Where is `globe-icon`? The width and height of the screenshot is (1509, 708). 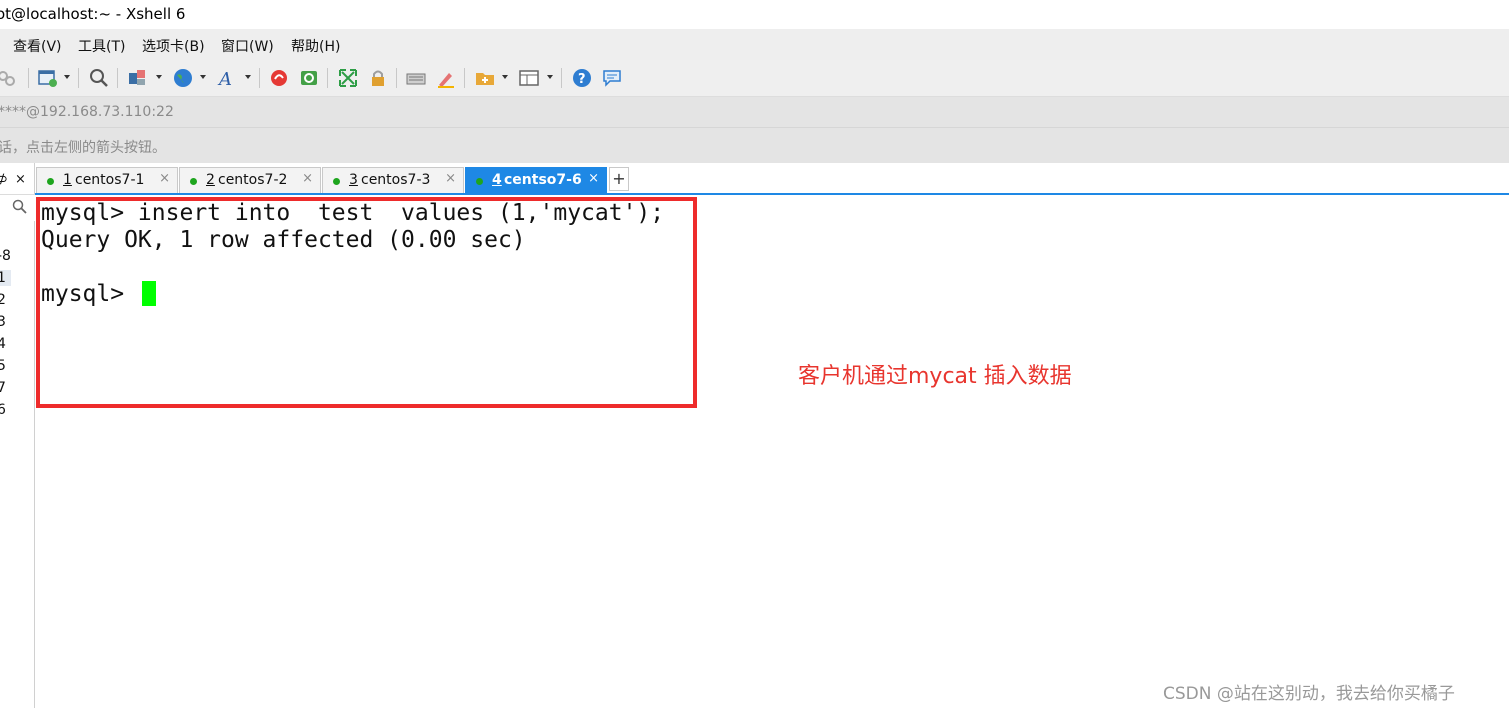 globe-icon is located at coordinates (183, 78).